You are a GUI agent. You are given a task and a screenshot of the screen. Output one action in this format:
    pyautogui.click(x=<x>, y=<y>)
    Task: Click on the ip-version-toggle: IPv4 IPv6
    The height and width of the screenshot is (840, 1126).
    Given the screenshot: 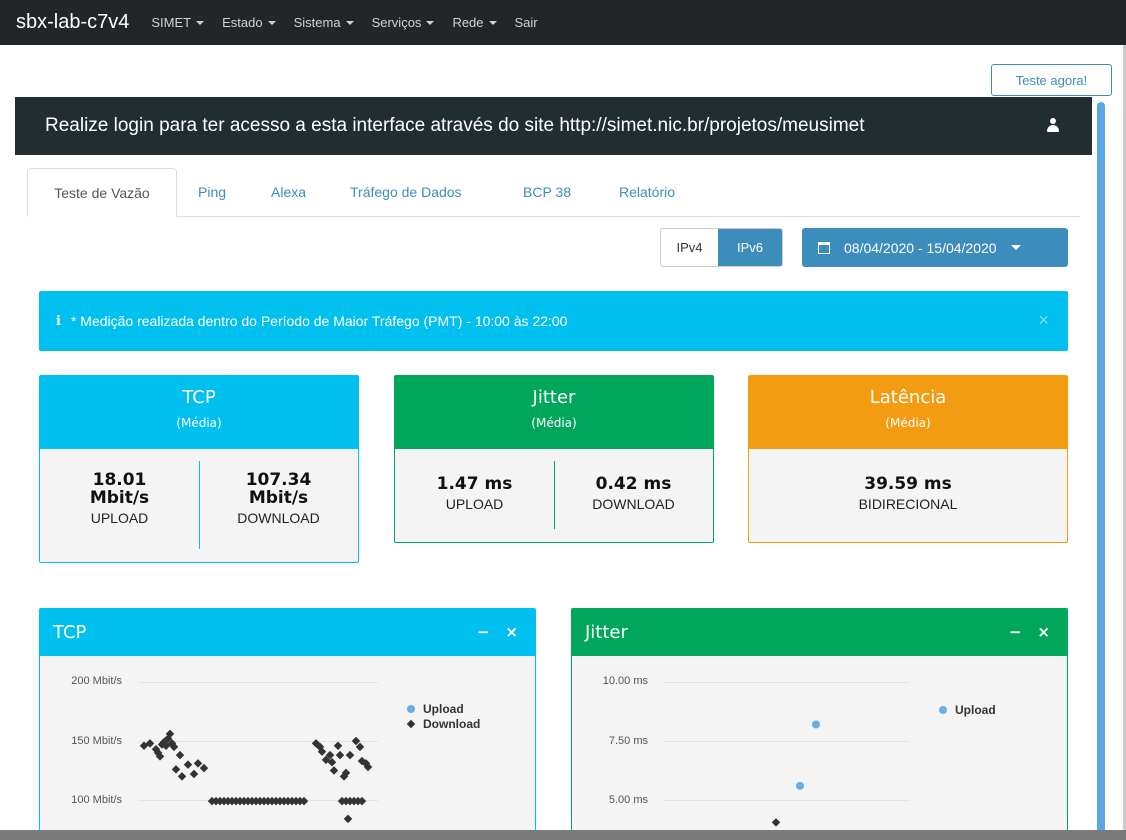 What is the action you would take?
    pyautogui.click(x=721, y=247)
    